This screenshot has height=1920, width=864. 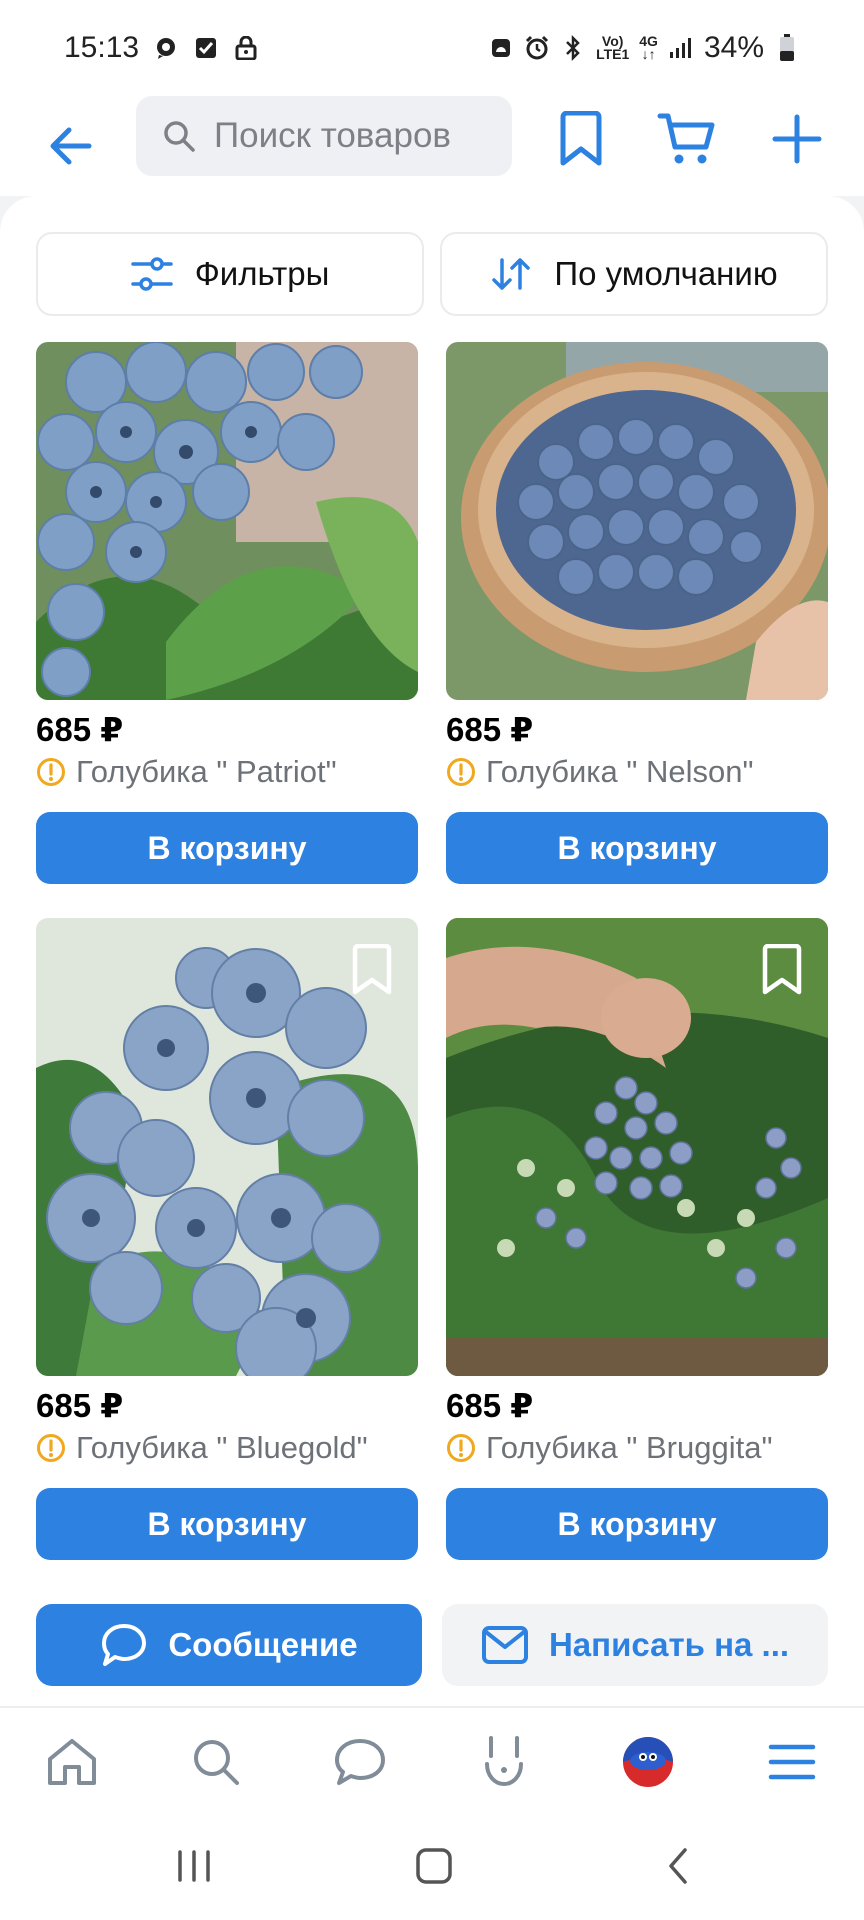 I want to click on plus-icon, so click(x=797, y=139).